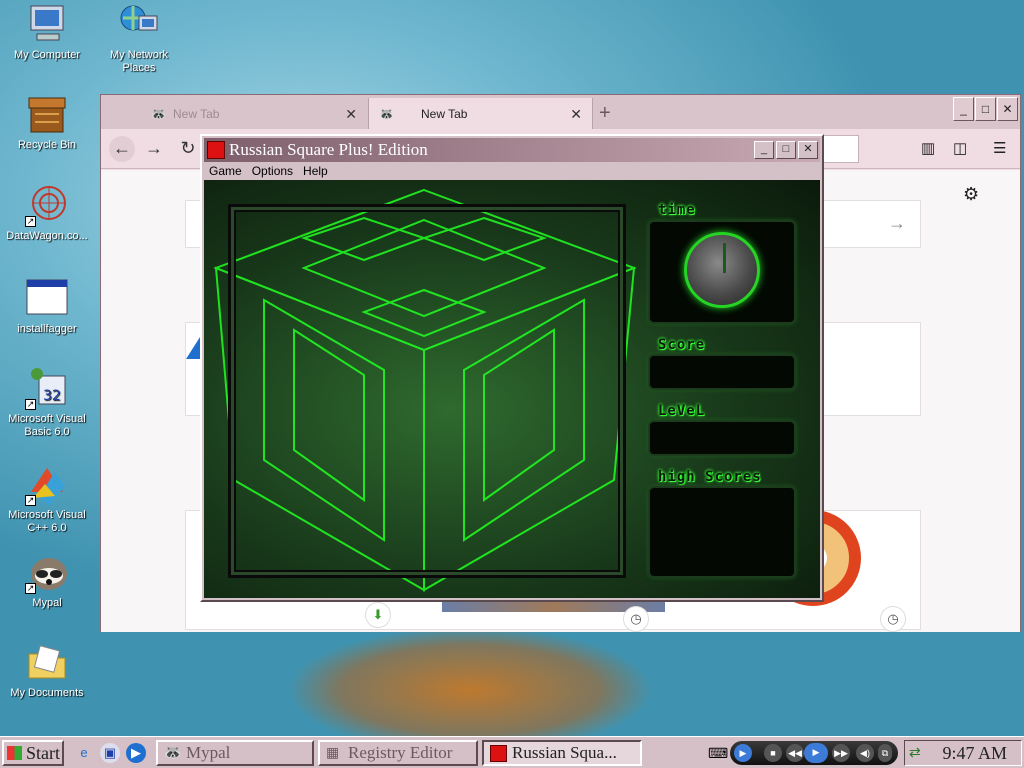 This screenshot has width=1024, height=768. Describe the element at coordinates (208, 752) in the screenshot. I see `task-label: Mypal` at that location.